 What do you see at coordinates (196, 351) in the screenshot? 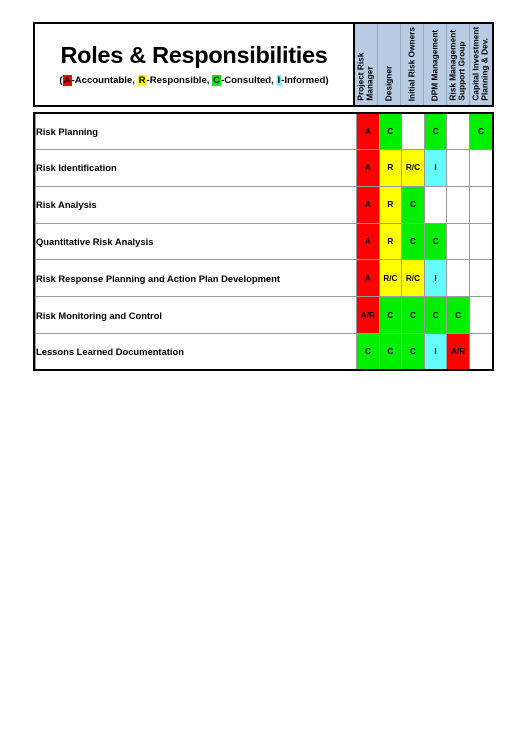
I see `task-label: Lessons Learned Documentation` at bounding box center [196, 351].